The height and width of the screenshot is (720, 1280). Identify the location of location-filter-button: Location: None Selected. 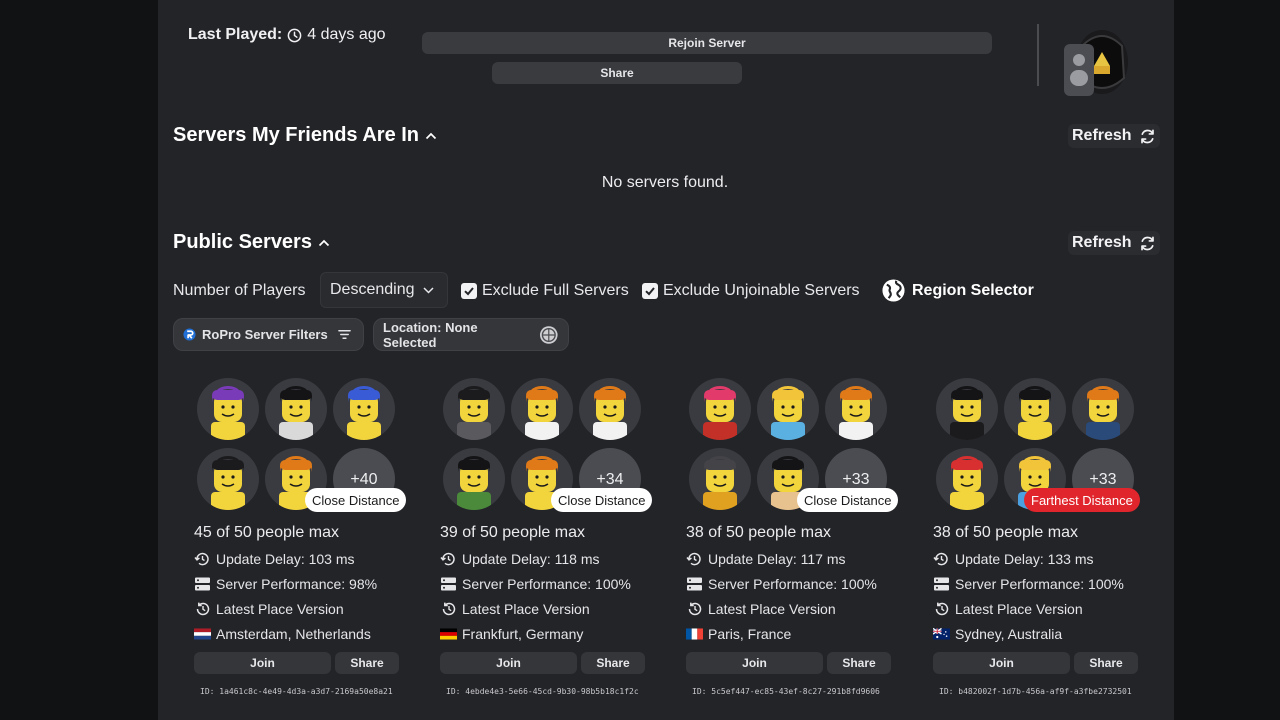
(471, 334).